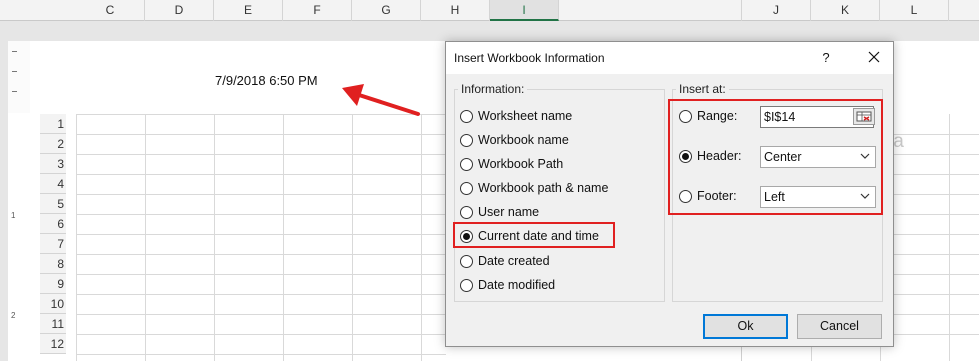  I want to click on radio-label: Workbook name, so click(523, 140).